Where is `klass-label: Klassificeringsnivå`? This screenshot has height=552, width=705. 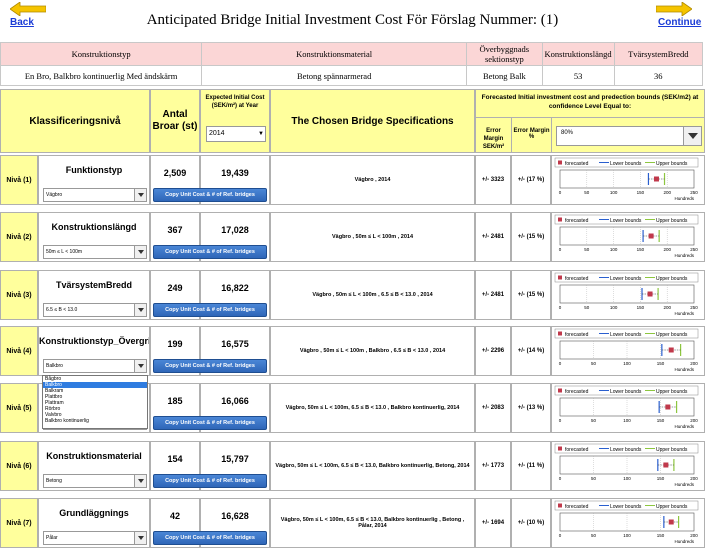
klass-label: Klassificeringsnivå is located at coordinates (75, 121).